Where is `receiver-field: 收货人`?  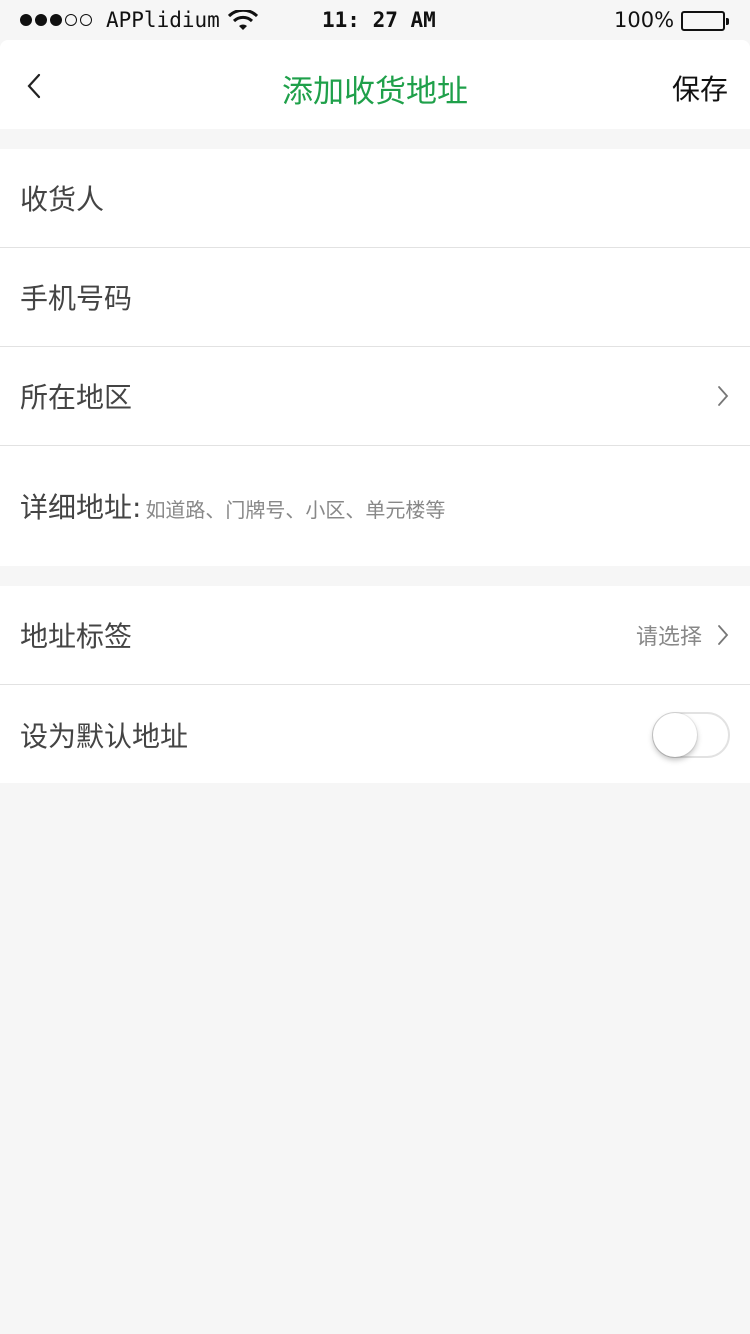
receiver-field: 收货人 is located at coordinates (375, 198).